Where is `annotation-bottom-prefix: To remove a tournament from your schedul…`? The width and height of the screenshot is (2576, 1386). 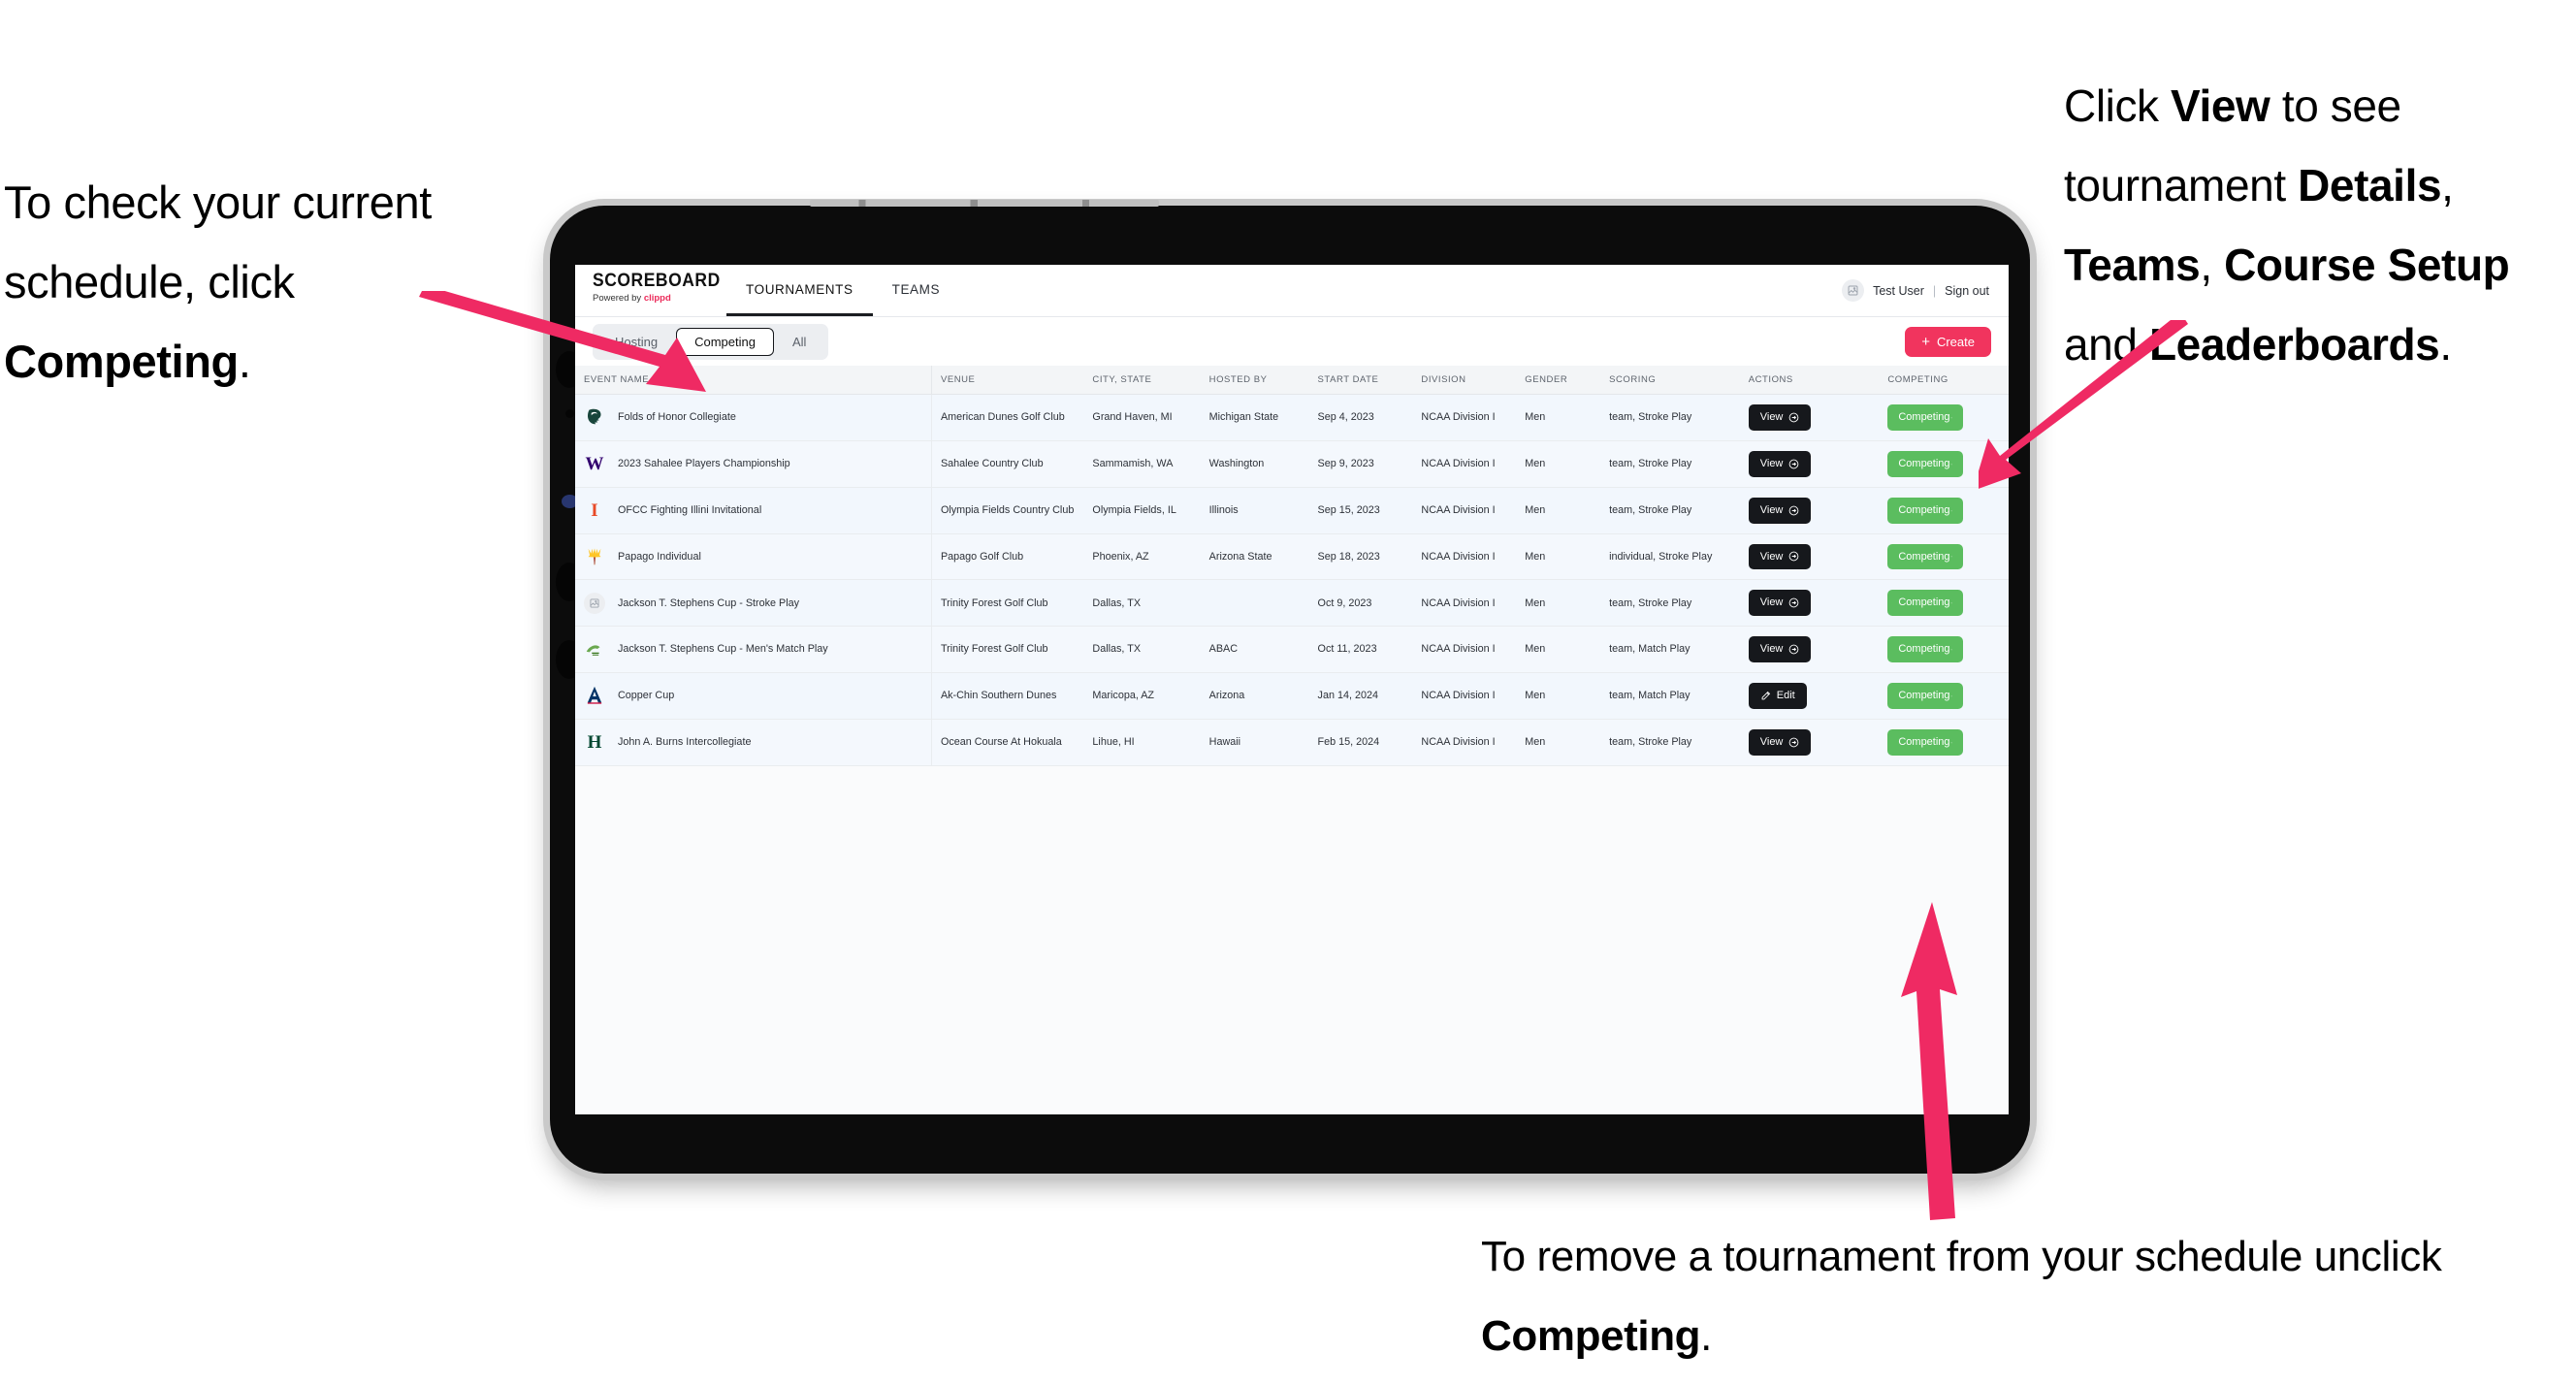
annotation-bottom-prefix: To remove a tournament from your schedul… is located at coordinates (1961, 1256).